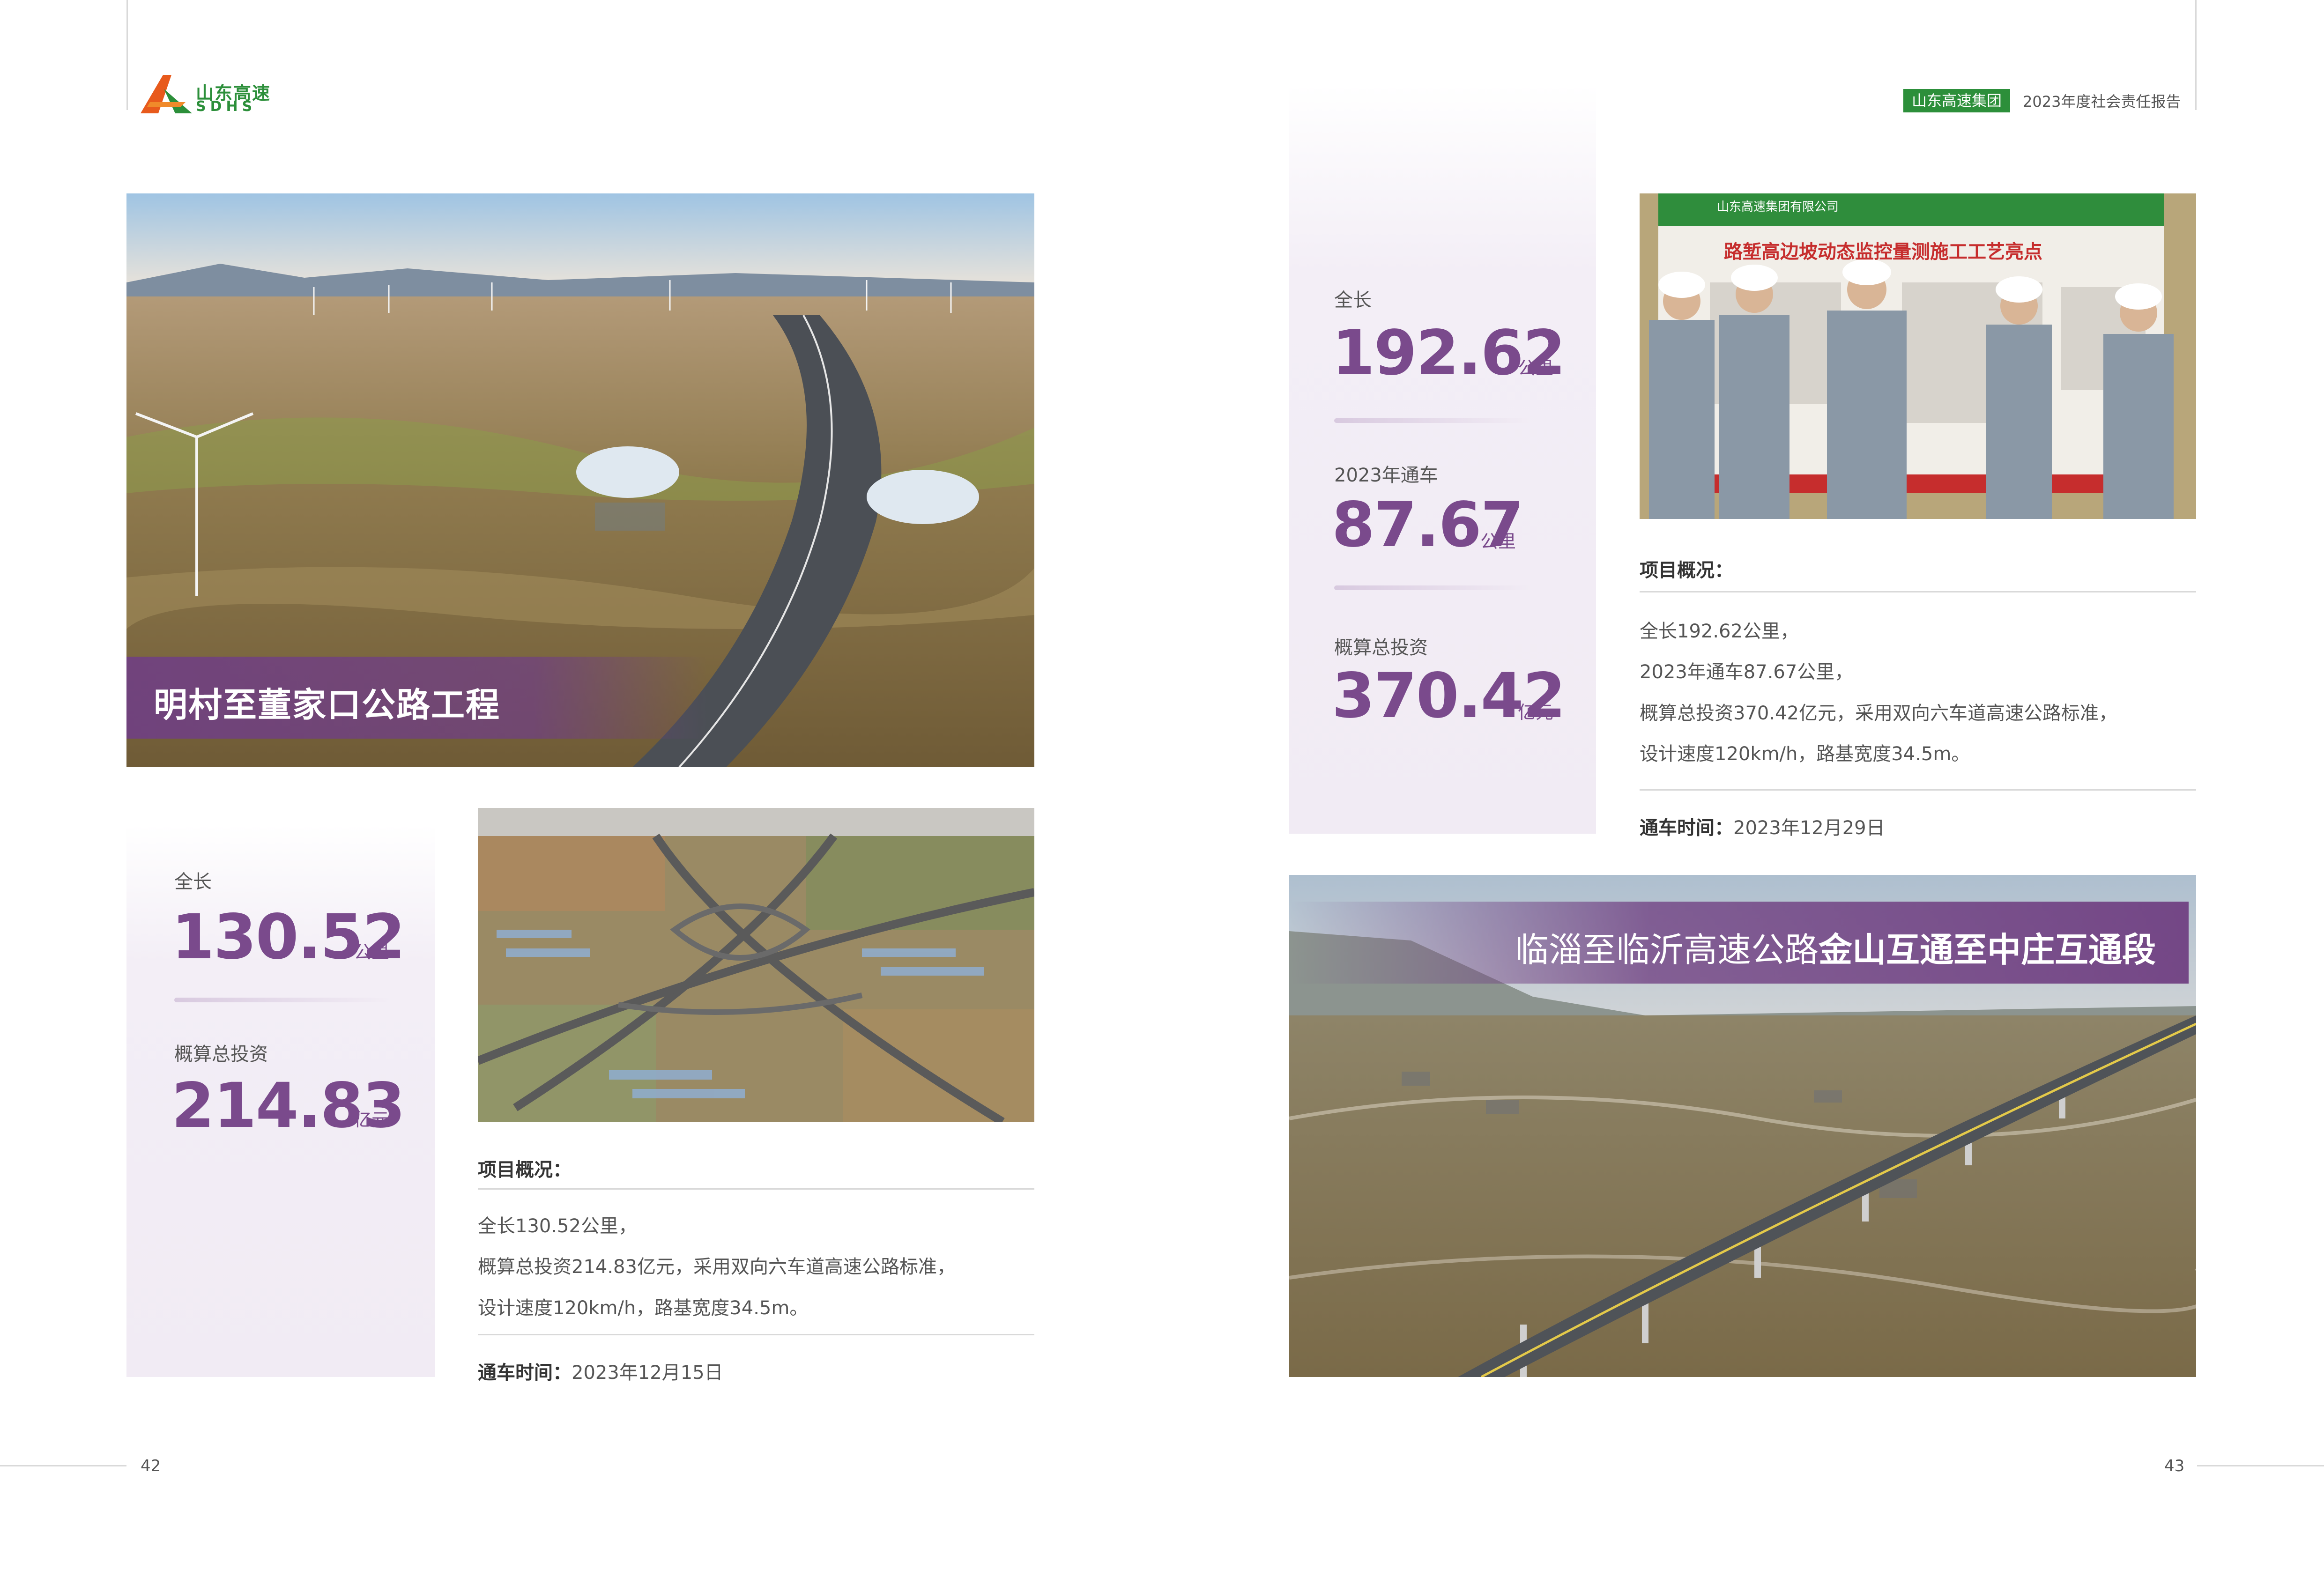  Describe the element at coordinates (525, 1170) in the screenshot. I see `project1-overview-heading: 项目概况：` at that location.